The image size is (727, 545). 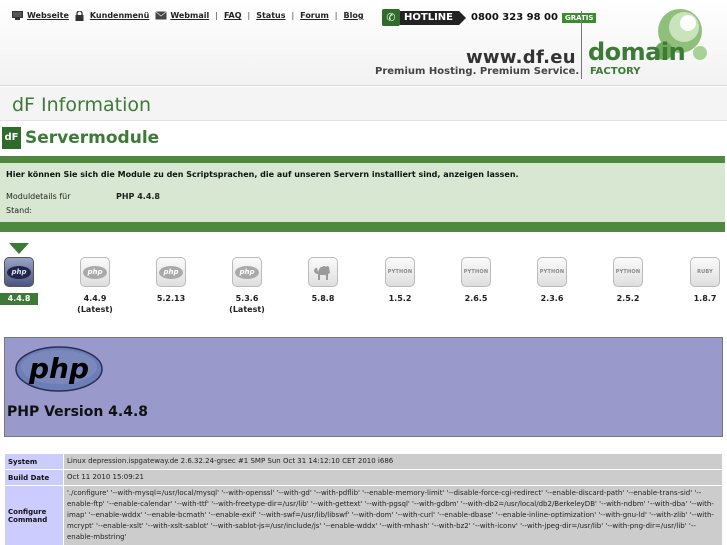 What do you see at coordinates (579, 17) in the screenshot?
I see `gratis-badge: GRATIS` at bounding box center [579, 17].